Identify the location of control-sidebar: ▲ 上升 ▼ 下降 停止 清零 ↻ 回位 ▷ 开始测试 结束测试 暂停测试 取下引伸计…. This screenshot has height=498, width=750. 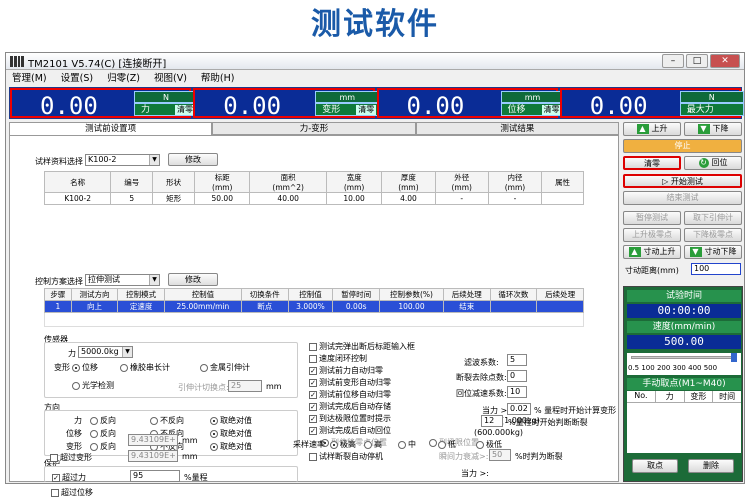
(683, 302).